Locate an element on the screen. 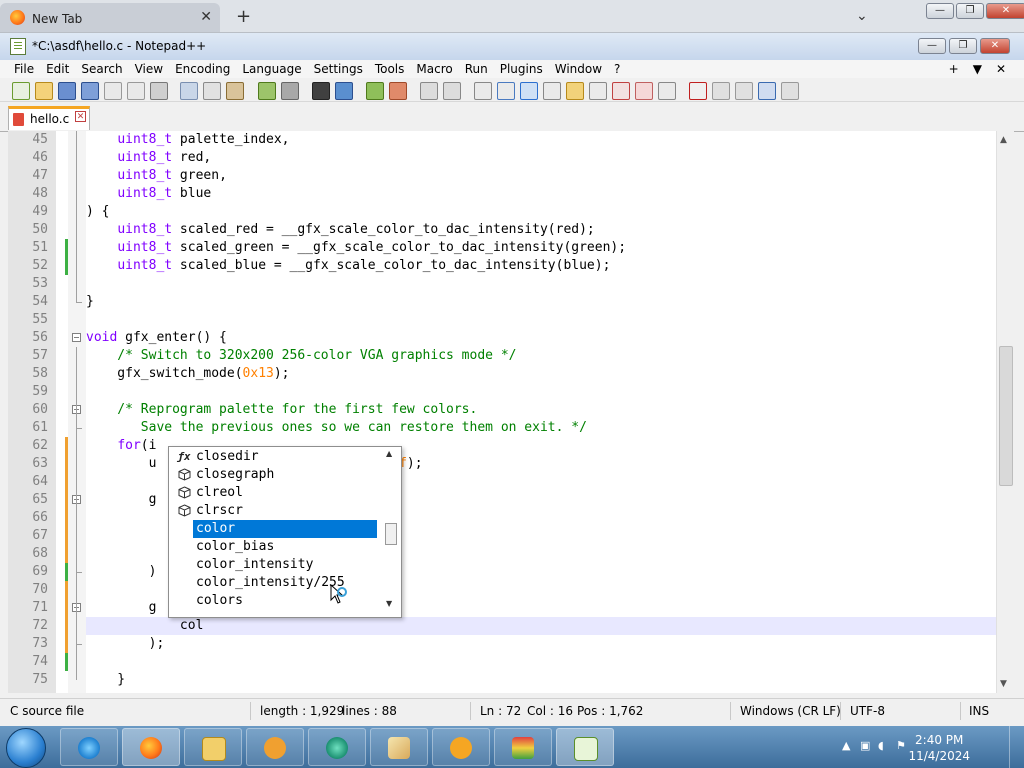 Image resolution: width=1024 pixels, height=768 pixels. menu-macro: Macro is located at coordinates (434, 69).